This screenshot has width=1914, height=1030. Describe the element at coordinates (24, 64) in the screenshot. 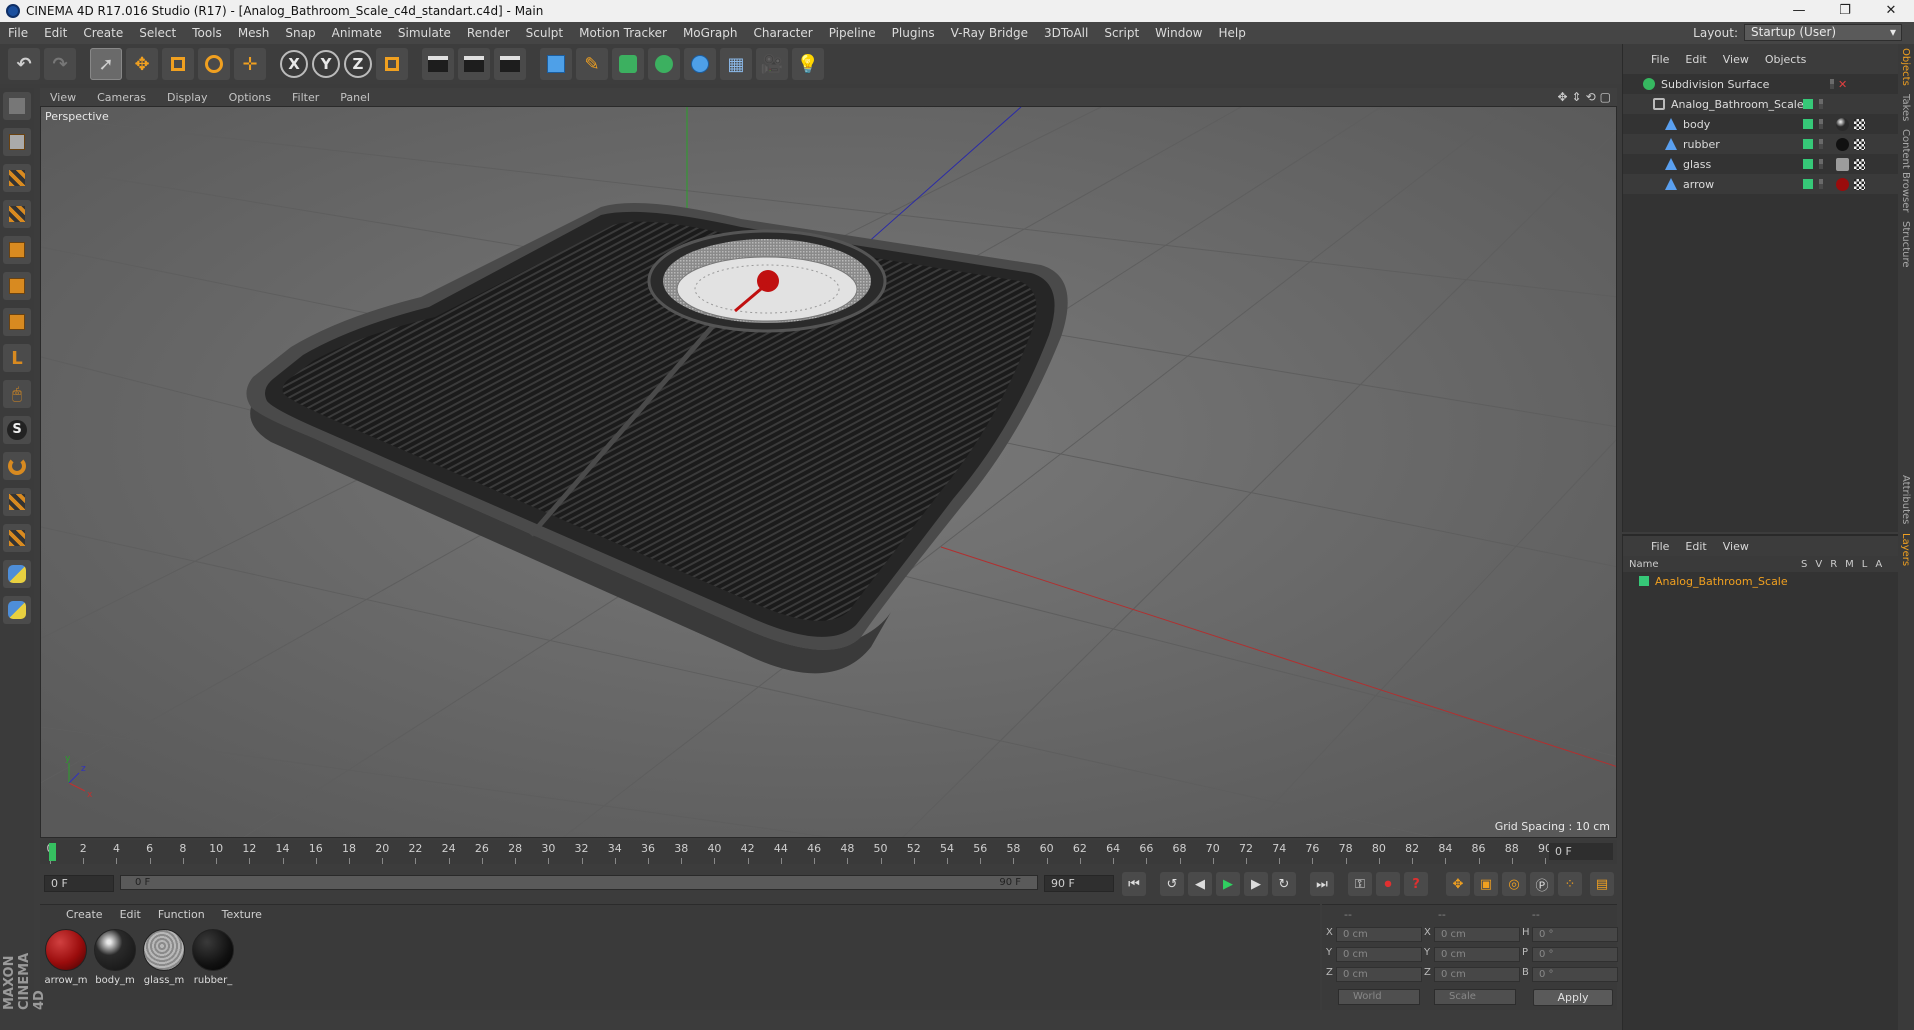

I see `undo-button: ↶` at that location.